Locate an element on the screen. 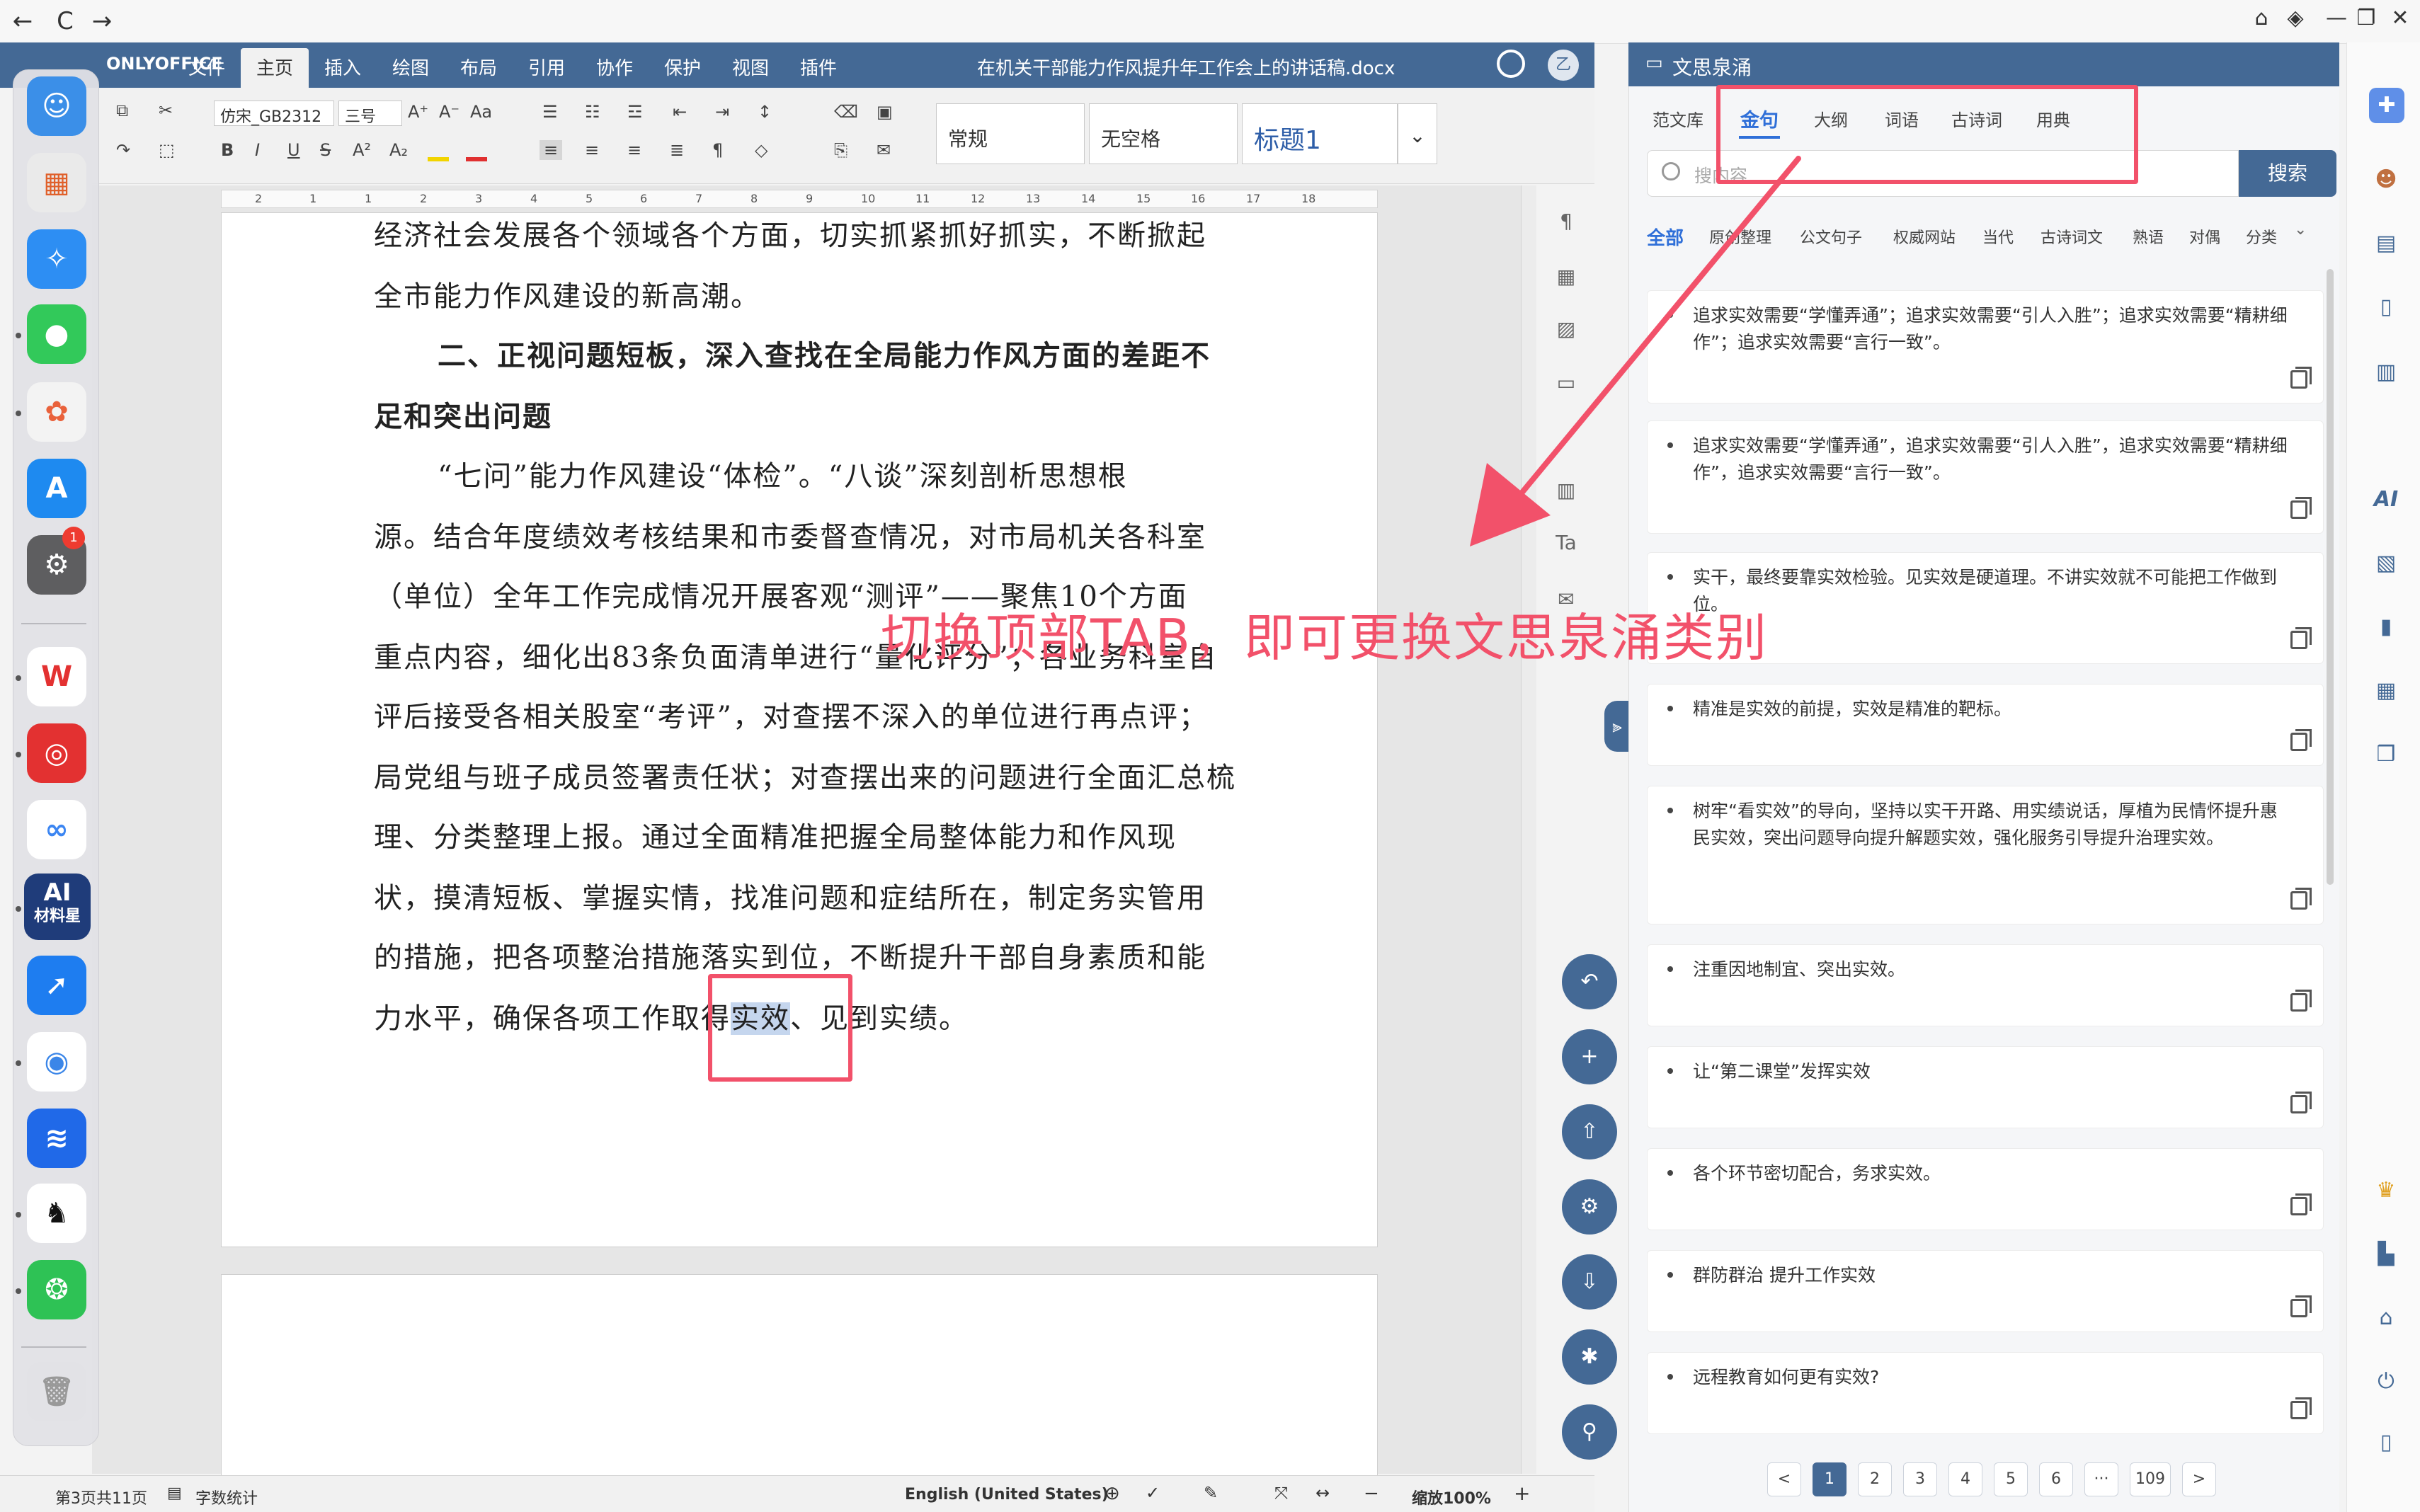  menu-file: 文件 is located at coordinates (206, 67).